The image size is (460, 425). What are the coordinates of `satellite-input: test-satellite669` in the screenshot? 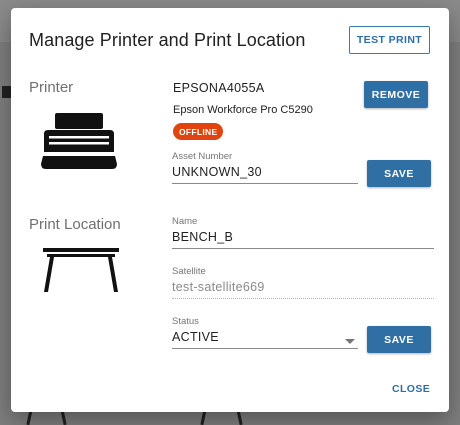 It's located at (303, 289).